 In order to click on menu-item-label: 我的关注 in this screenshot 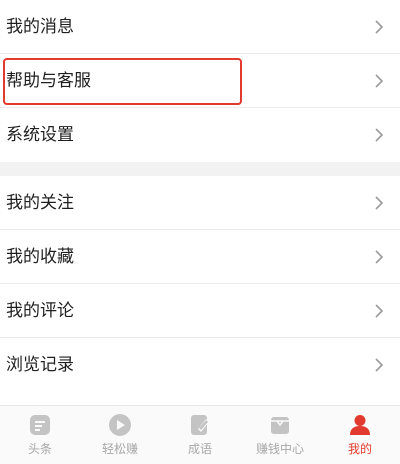, I will do `click(40, 202)`.